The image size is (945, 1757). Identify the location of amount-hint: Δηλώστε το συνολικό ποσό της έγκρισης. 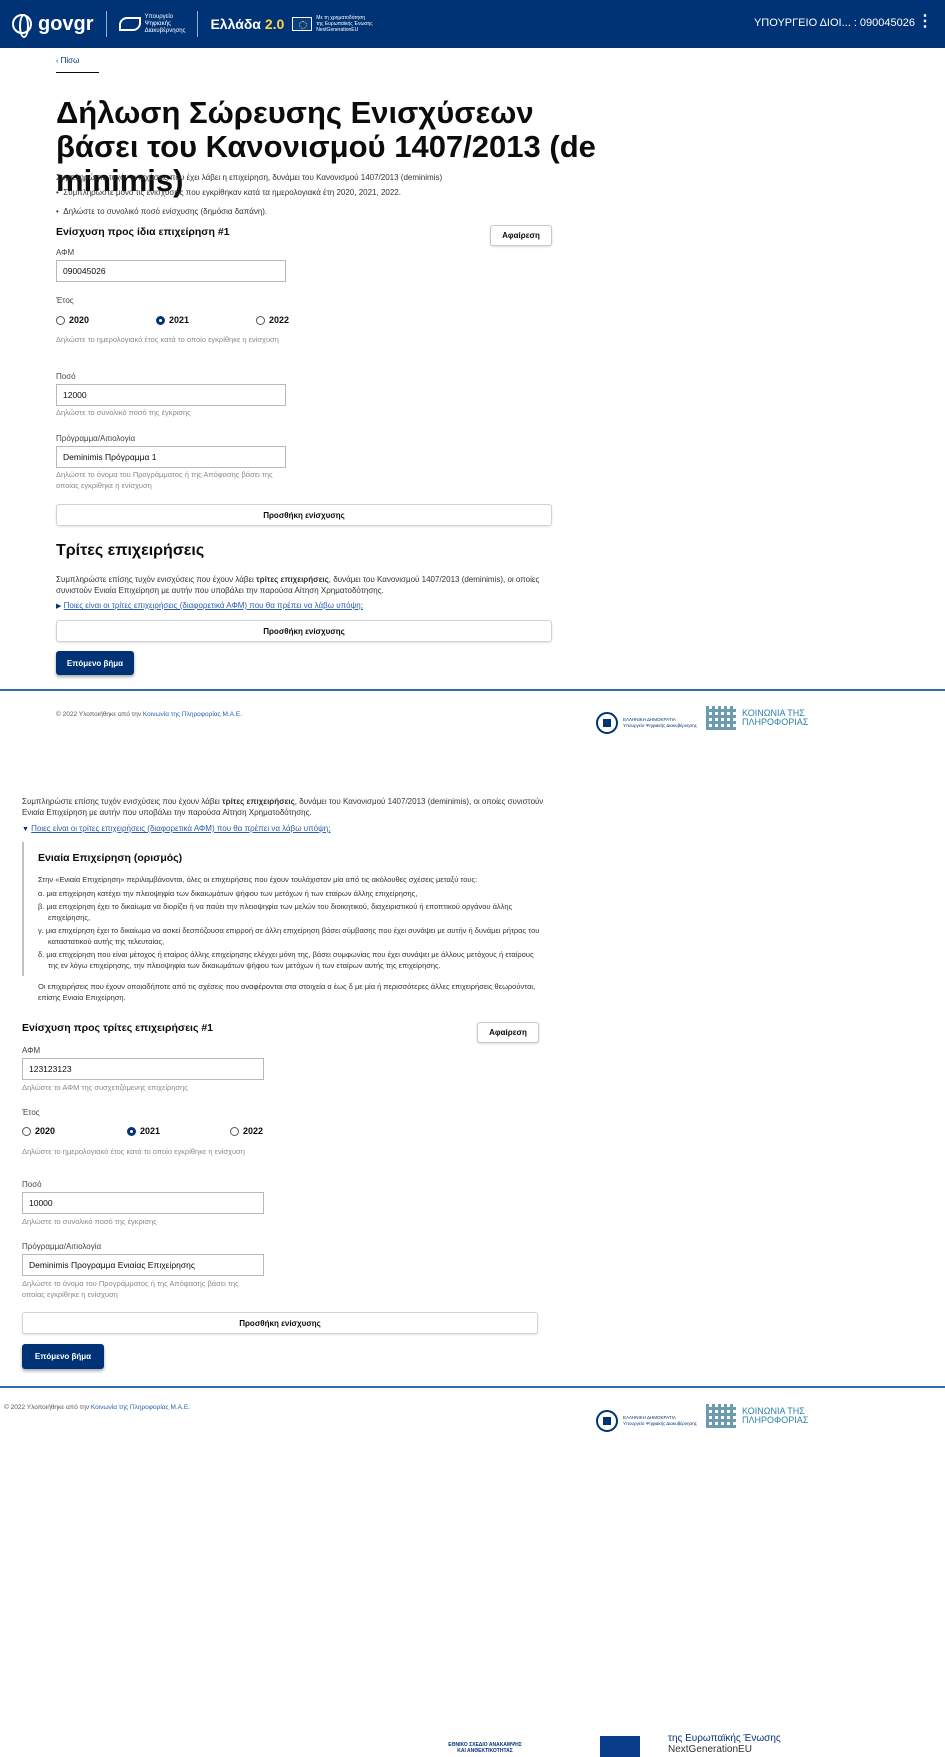
(123, 412).